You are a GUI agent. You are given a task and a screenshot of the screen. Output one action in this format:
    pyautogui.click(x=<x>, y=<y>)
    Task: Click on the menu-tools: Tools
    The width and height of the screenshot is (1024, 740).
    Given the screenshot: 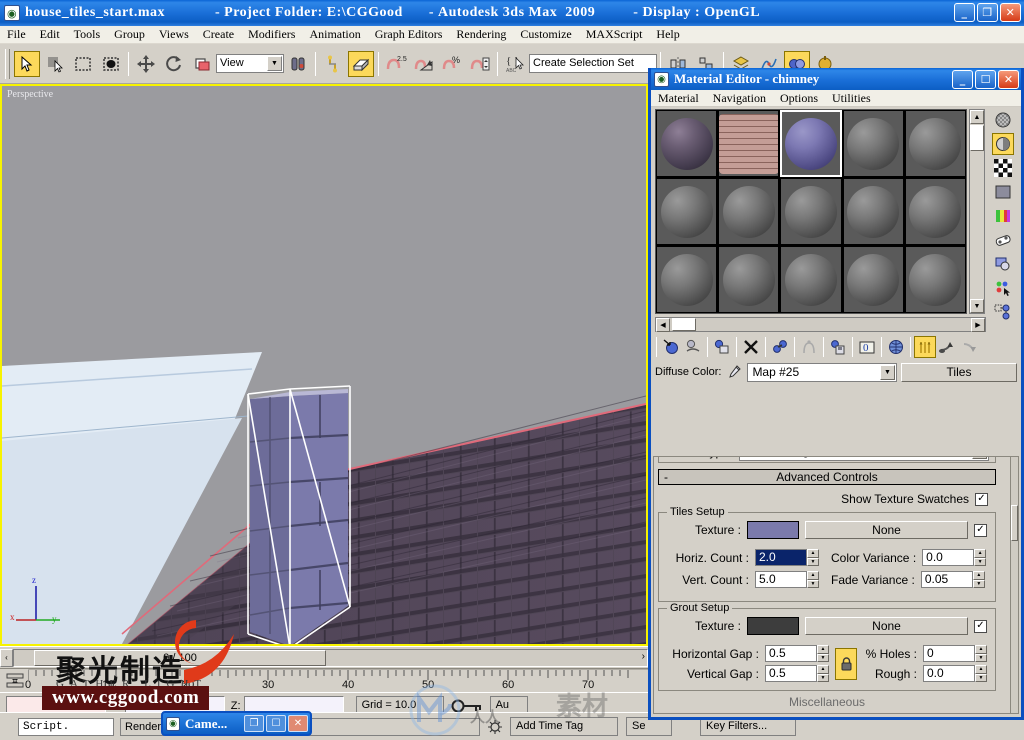 What is the action you would take?
    pyautogui.click(x=87, y=34)
    